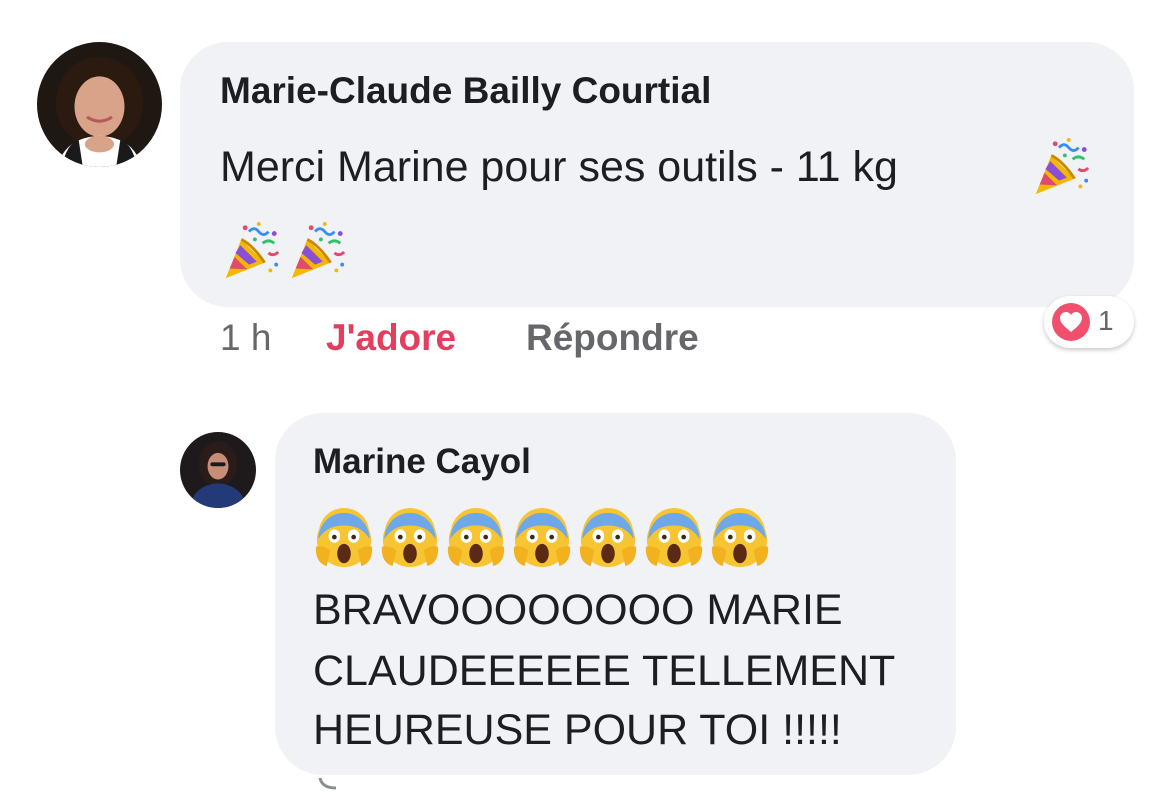 The image size is (1170, 792). Describe the element at coordinates (245, 338) in the screenshot. I see `comment-timestamp: 1 h` at that location.